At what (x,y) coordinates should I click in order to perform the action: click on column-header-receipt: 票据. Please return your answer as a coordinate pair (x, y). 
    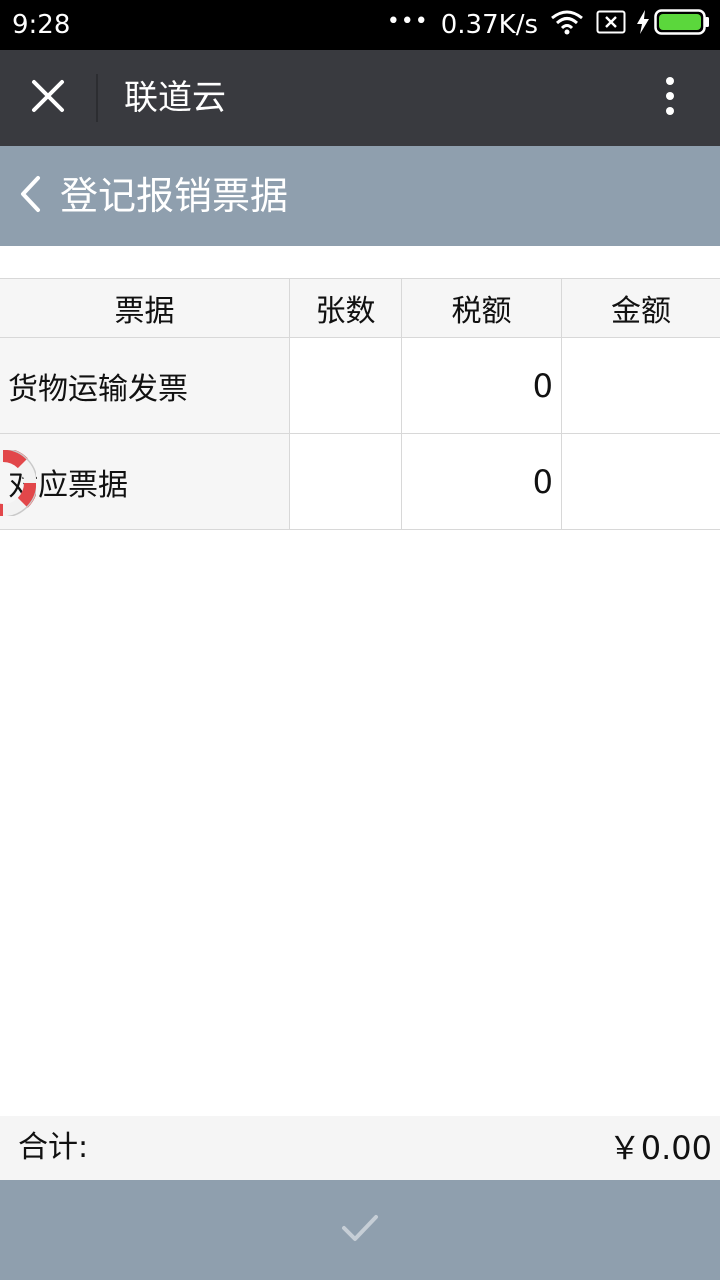
    Looking at the image, I should click on (145, 308).